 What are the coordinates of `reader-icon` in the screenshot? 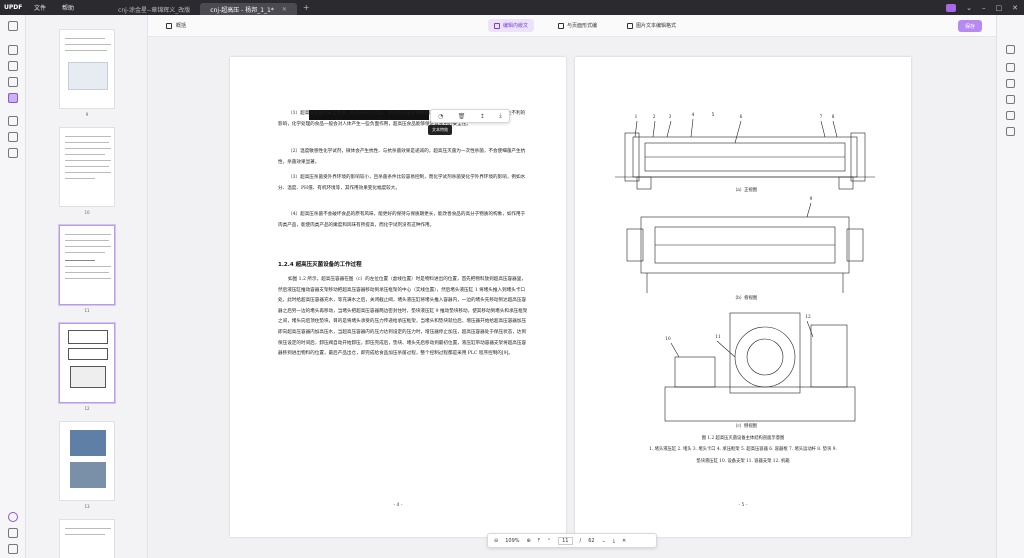 It's located at (13, 26).